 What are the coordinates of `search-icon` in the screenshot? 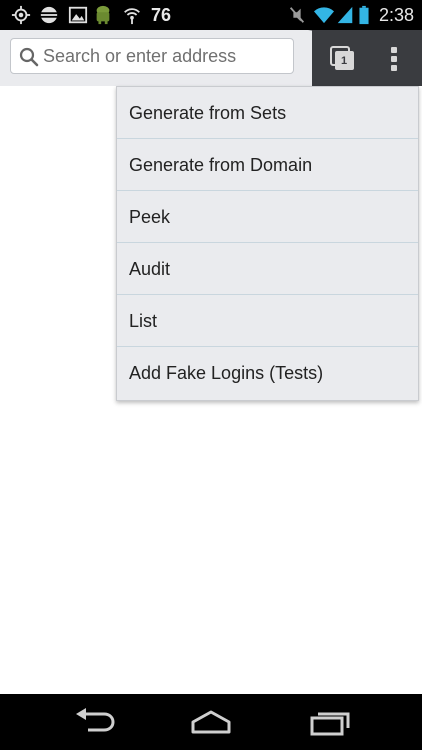 It's located at (29, 57).